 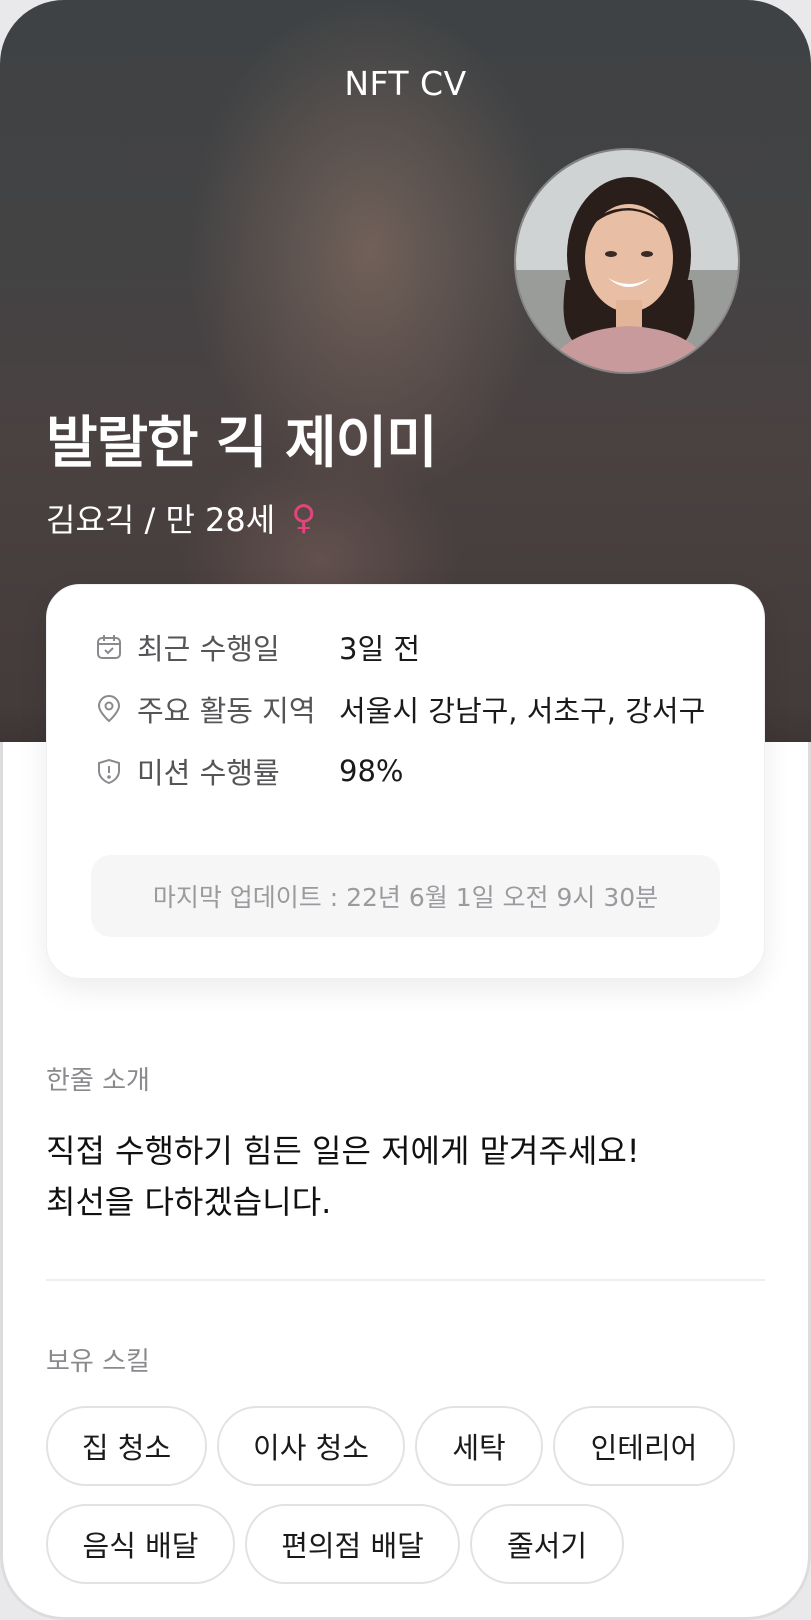 I want to click on intro-section-title: 한줄 소개, so click(x=98, y=1081).